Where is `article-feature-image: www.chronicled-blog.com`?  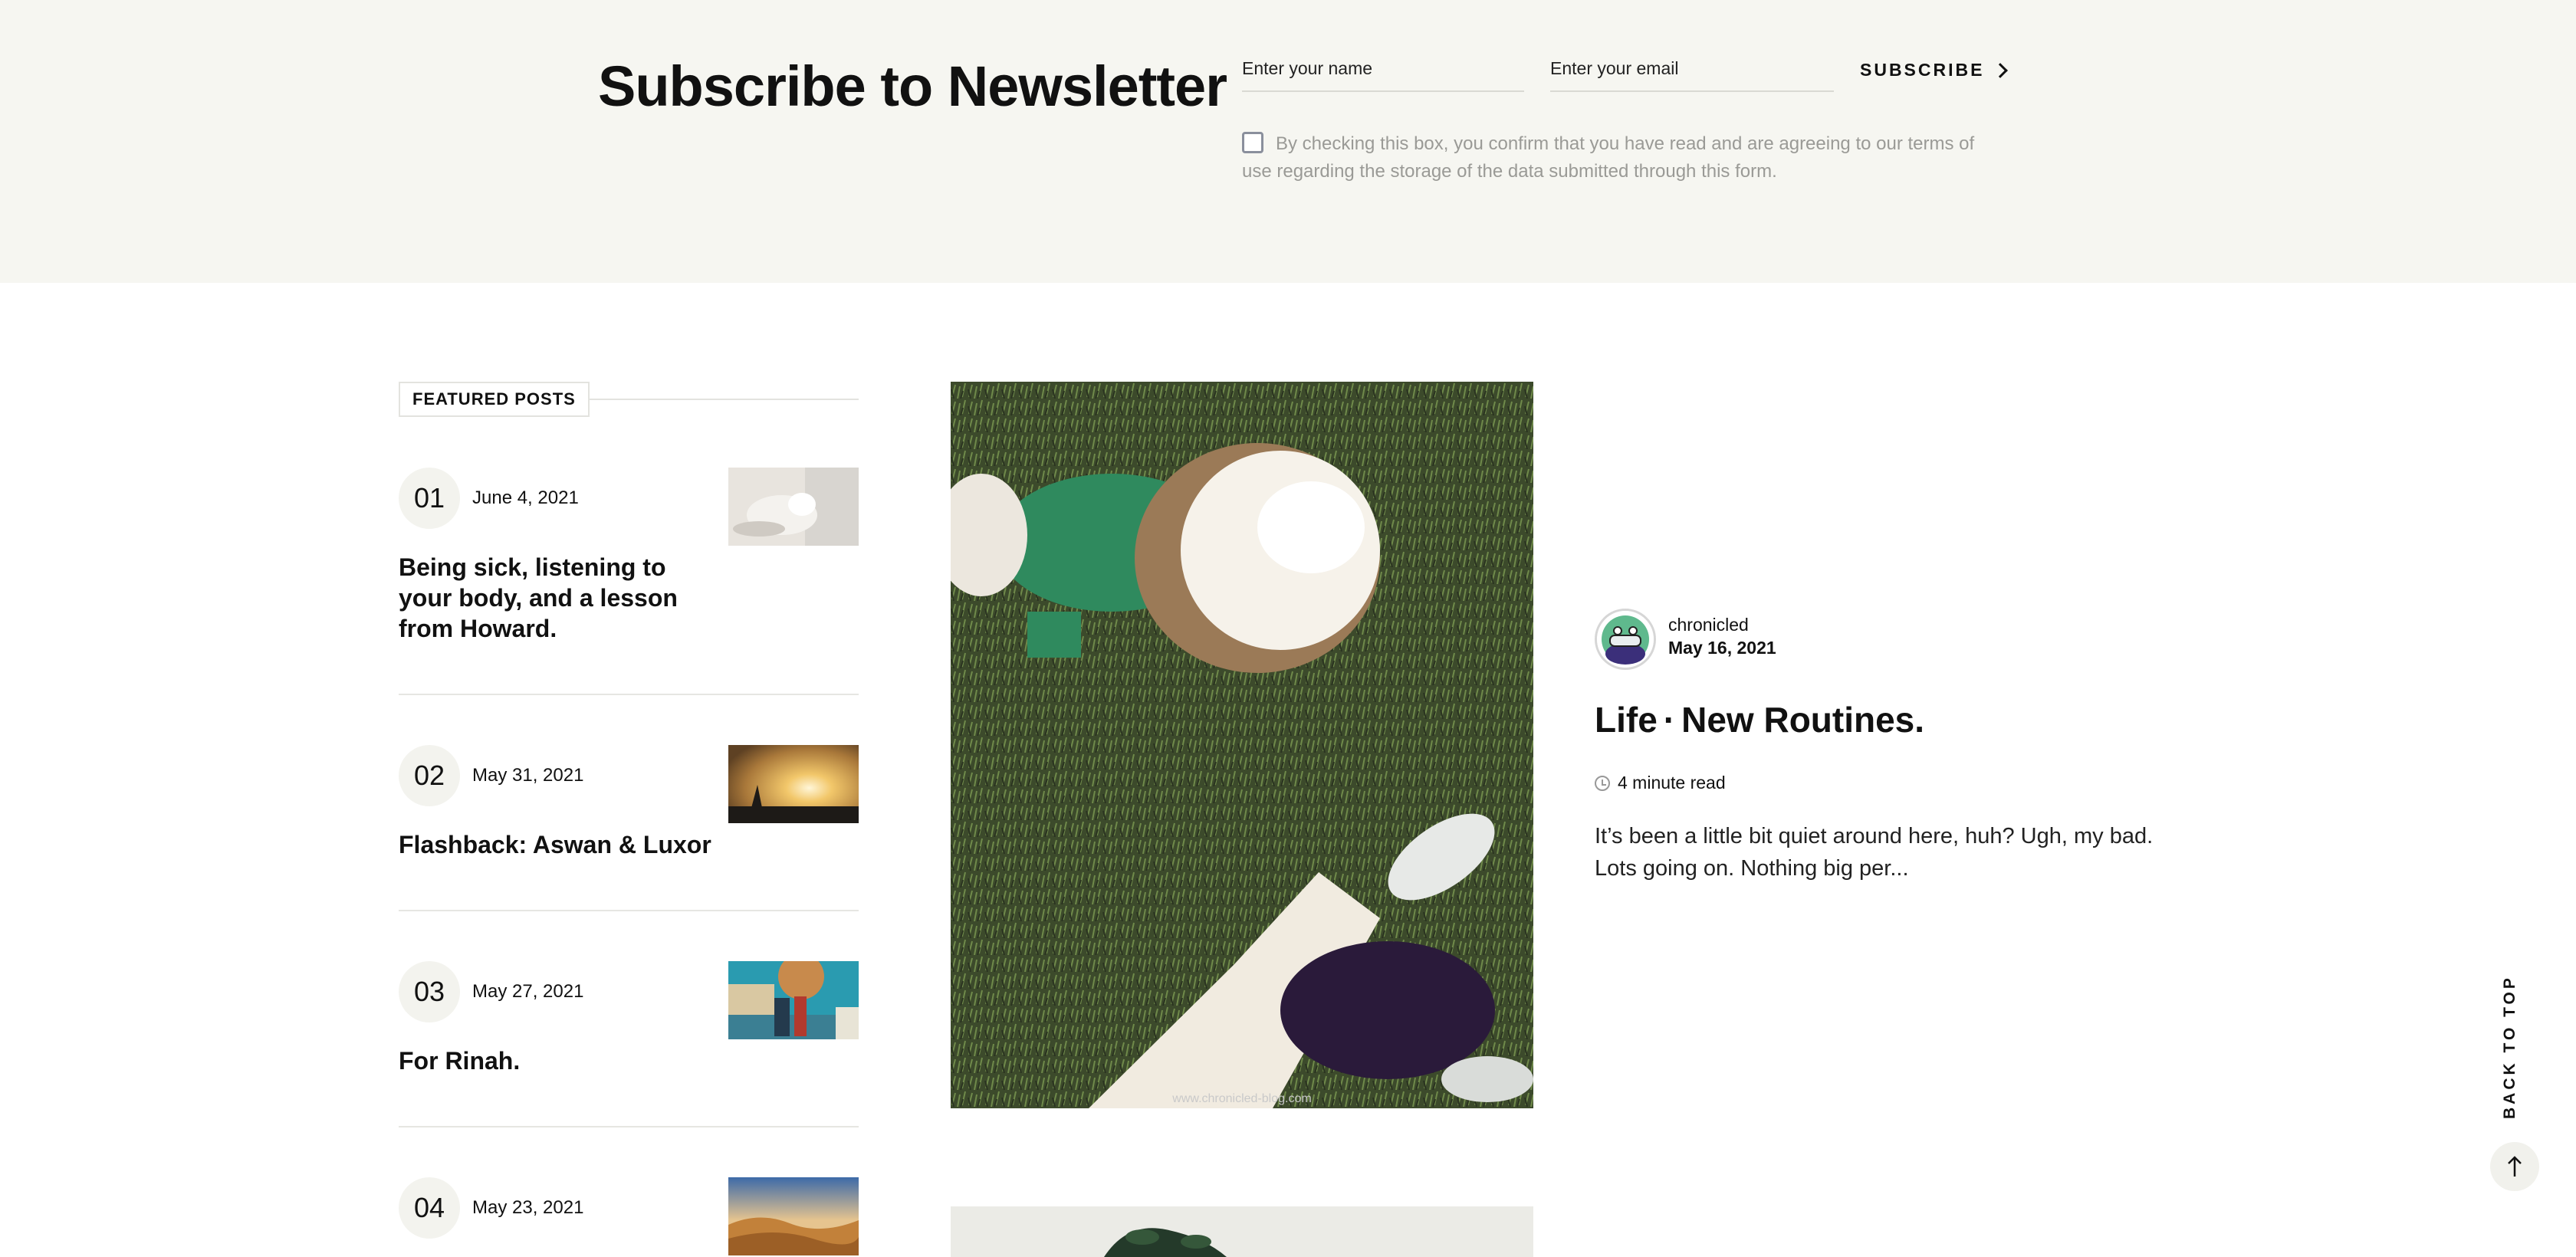
article-feature-image: www.chronicled-blog.com is located at coordinates (1242, 745).